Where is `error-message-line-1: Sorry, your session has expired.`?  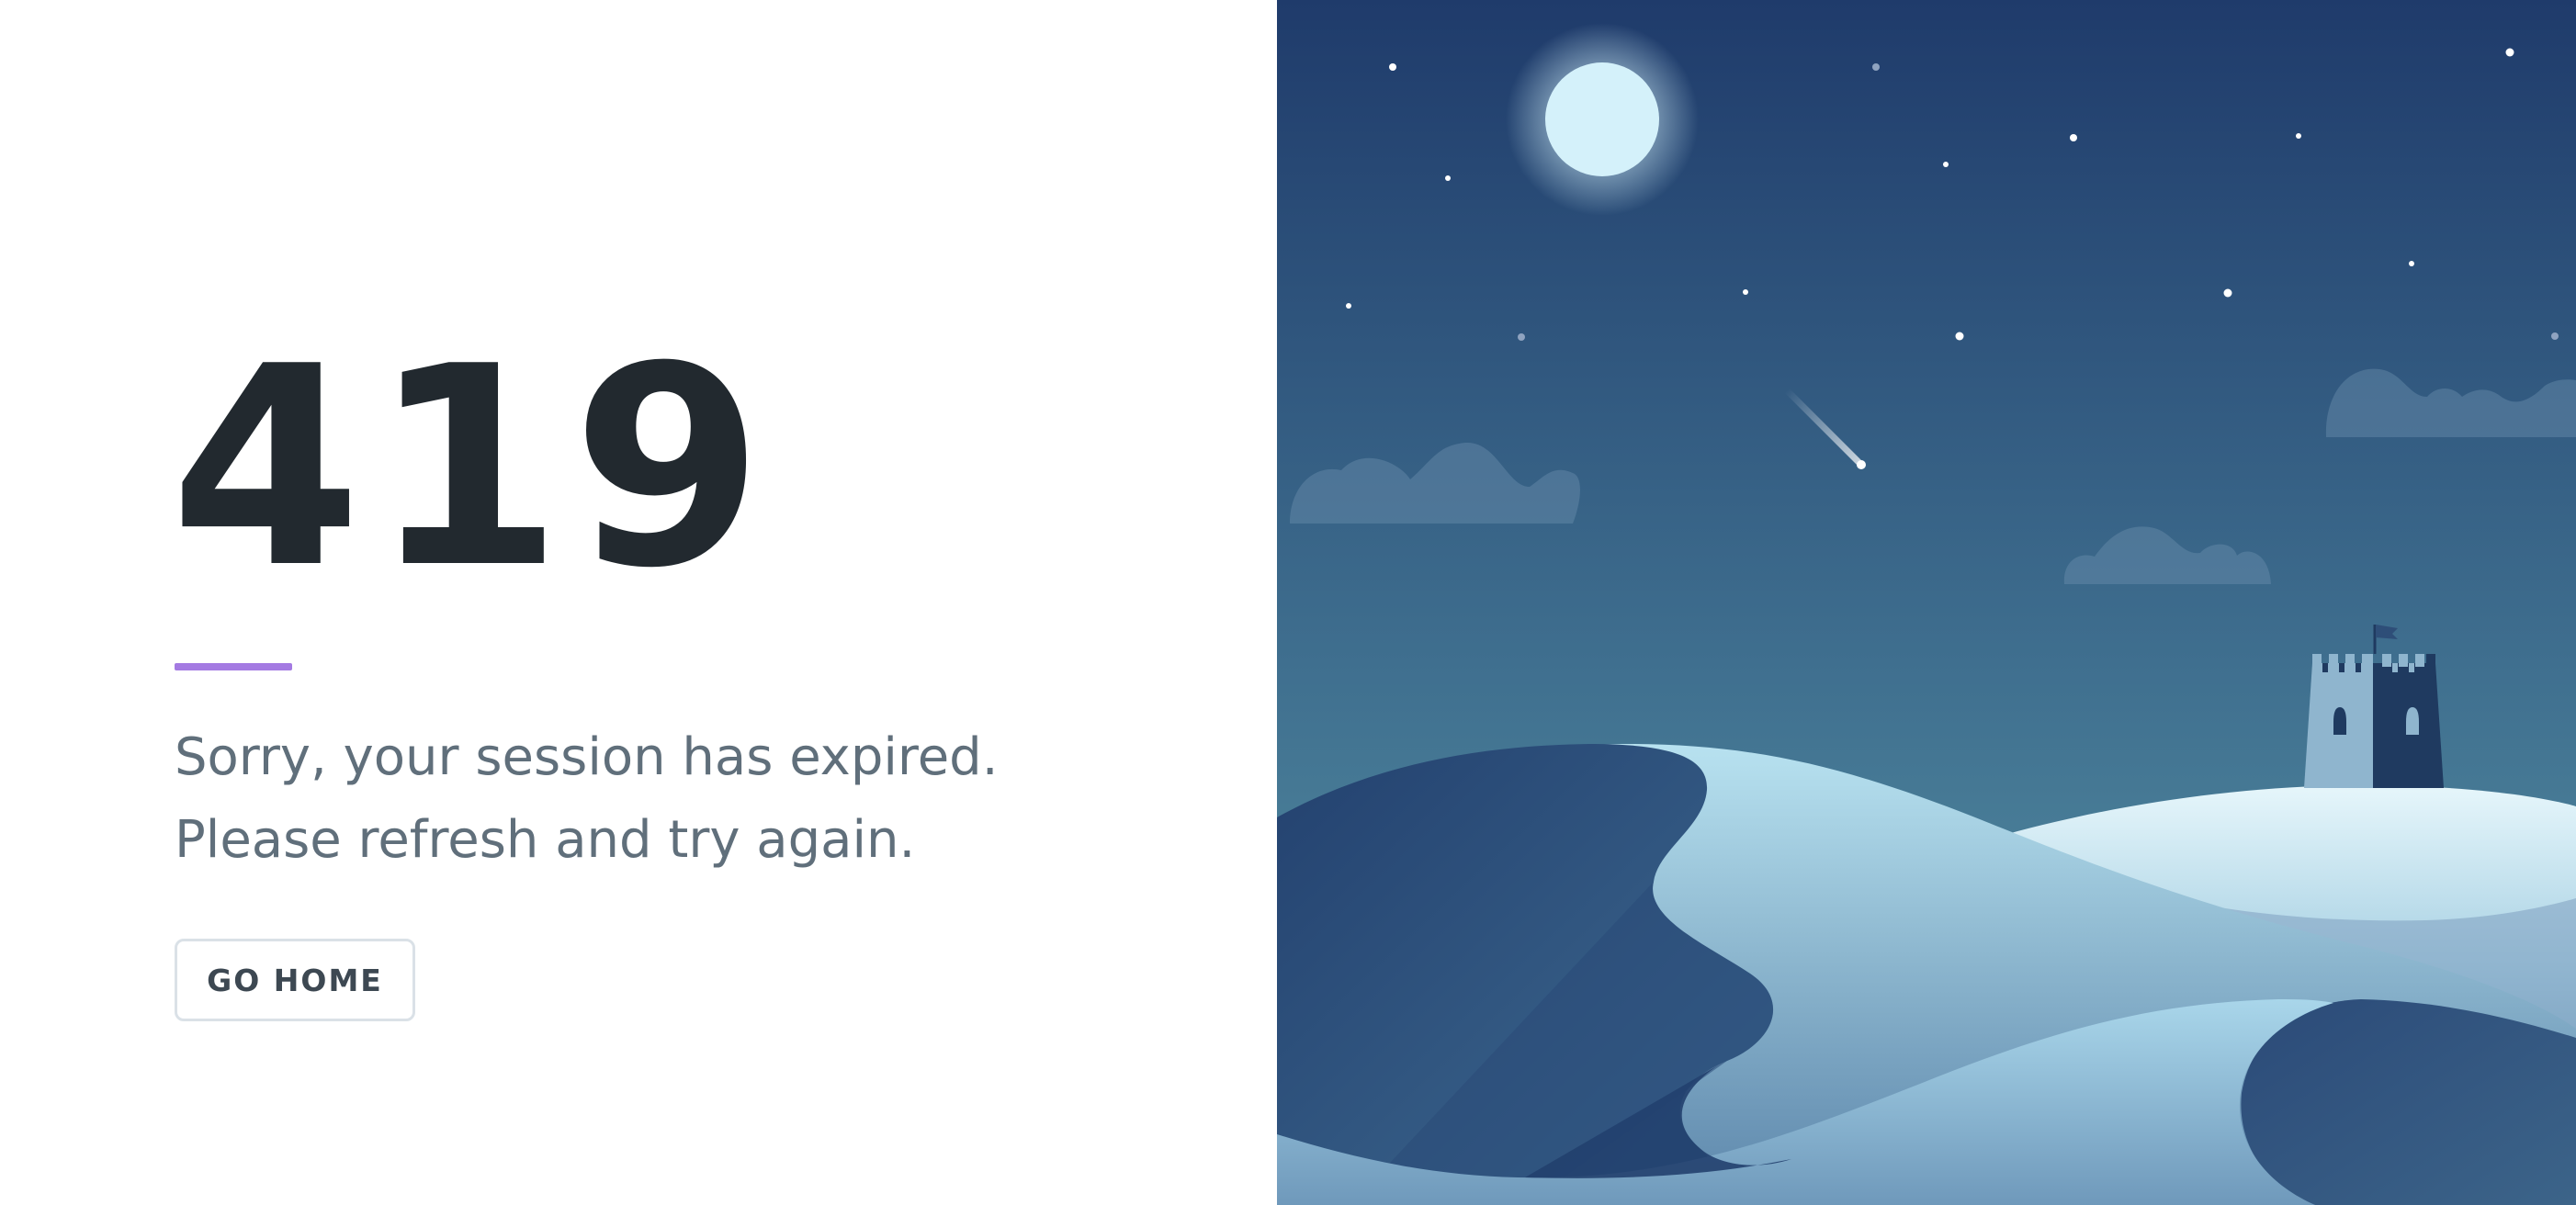
error-message-line-1: Sorry, your session has expired. is located at coordinates (587, 757).